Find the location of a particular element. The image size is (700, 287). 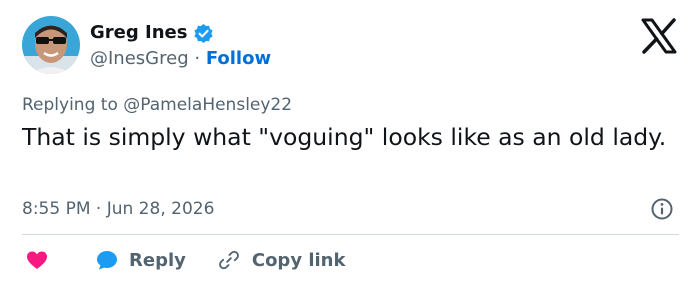

follow-button: Follow is located at coordinates (238, 58).